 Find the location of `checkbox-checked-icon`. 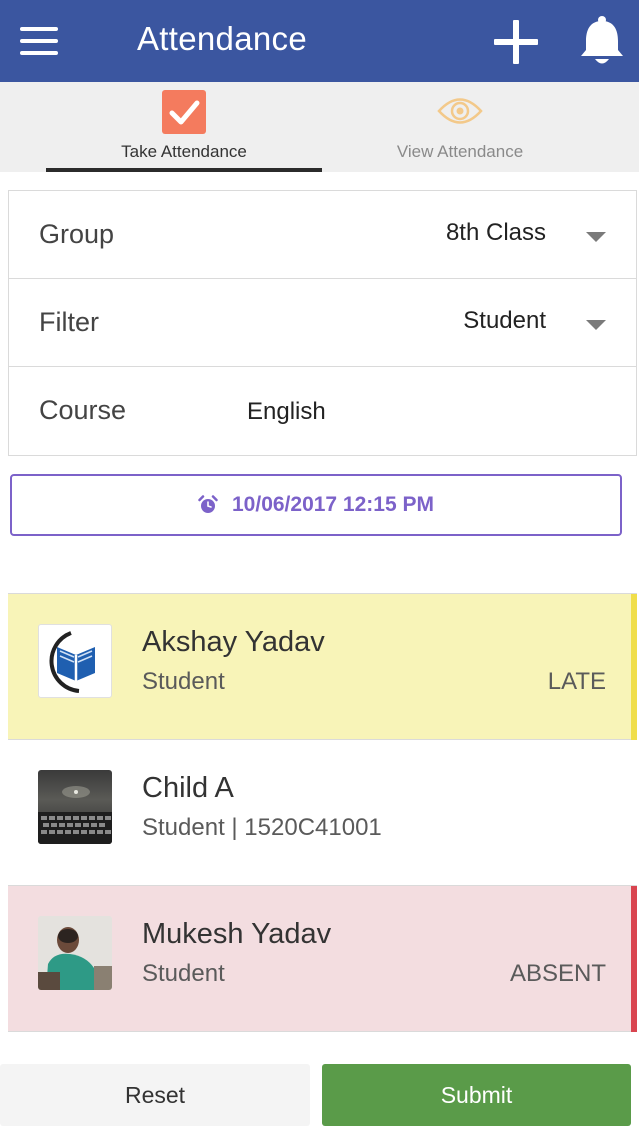

checkbox-checked-icon is located at coordinates (184, 112).